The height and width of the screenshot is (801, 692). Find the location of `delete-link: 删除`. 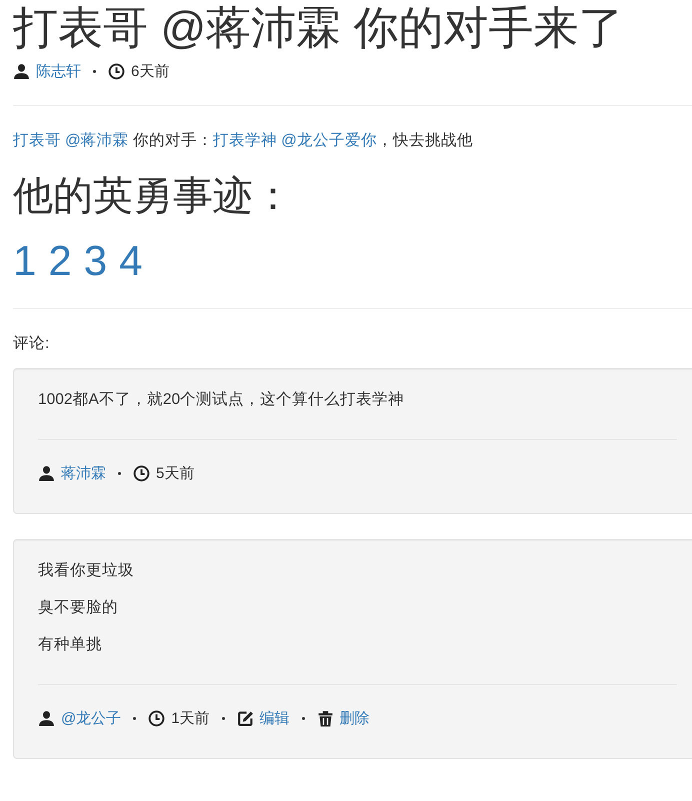

delete-link: 删除 is located at coordinates (355, 718).